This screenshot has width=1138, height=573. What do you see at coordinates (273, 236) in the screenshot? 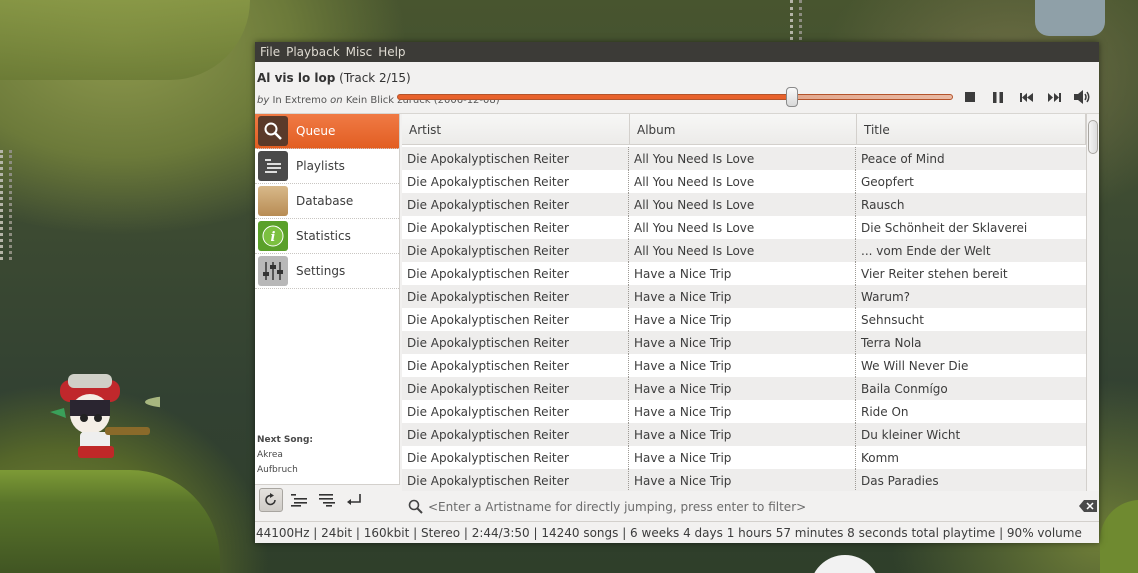
I see `info-icon: i` at bounding box center [273, 236].